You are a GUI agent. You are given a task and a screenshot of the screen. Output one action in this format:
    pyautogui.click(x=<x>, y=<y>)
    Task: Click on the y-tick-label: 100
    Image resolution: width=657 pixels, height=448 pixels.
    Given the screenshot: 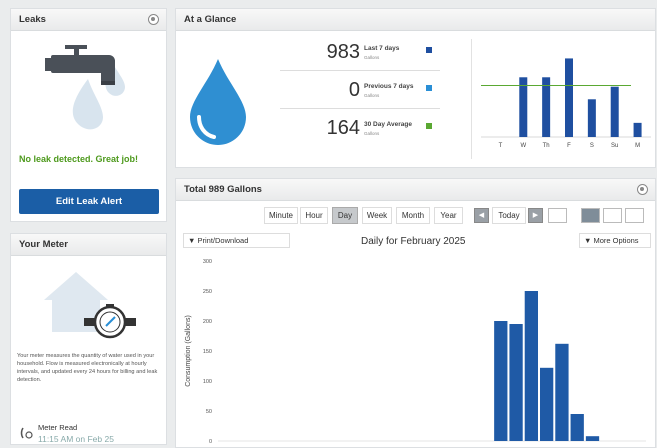 What is the action you would take?
    pyautogui.click(x=207, y=382)
    